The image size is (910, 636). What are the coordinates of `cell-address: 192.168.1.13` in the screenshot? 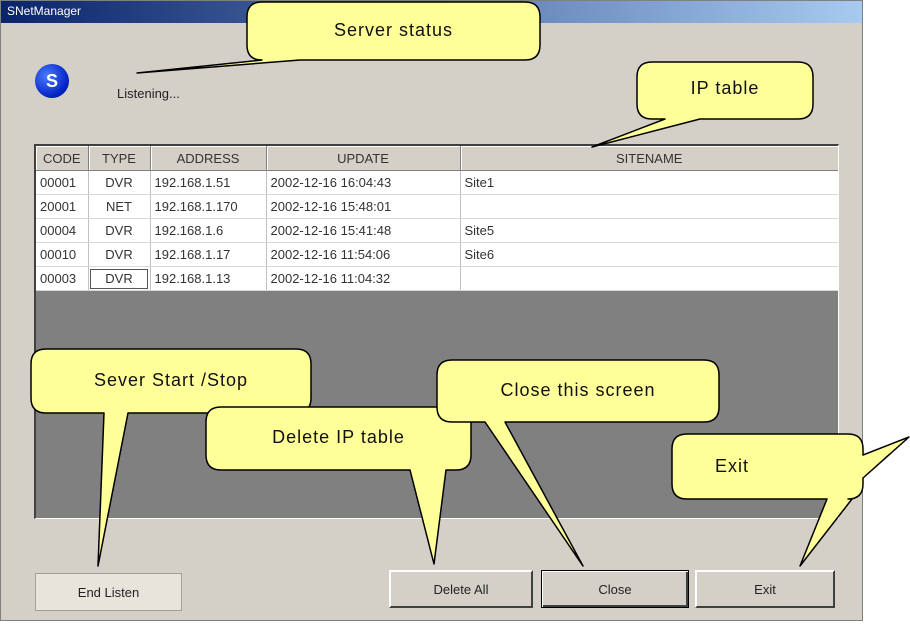 It's located at (208, 278).